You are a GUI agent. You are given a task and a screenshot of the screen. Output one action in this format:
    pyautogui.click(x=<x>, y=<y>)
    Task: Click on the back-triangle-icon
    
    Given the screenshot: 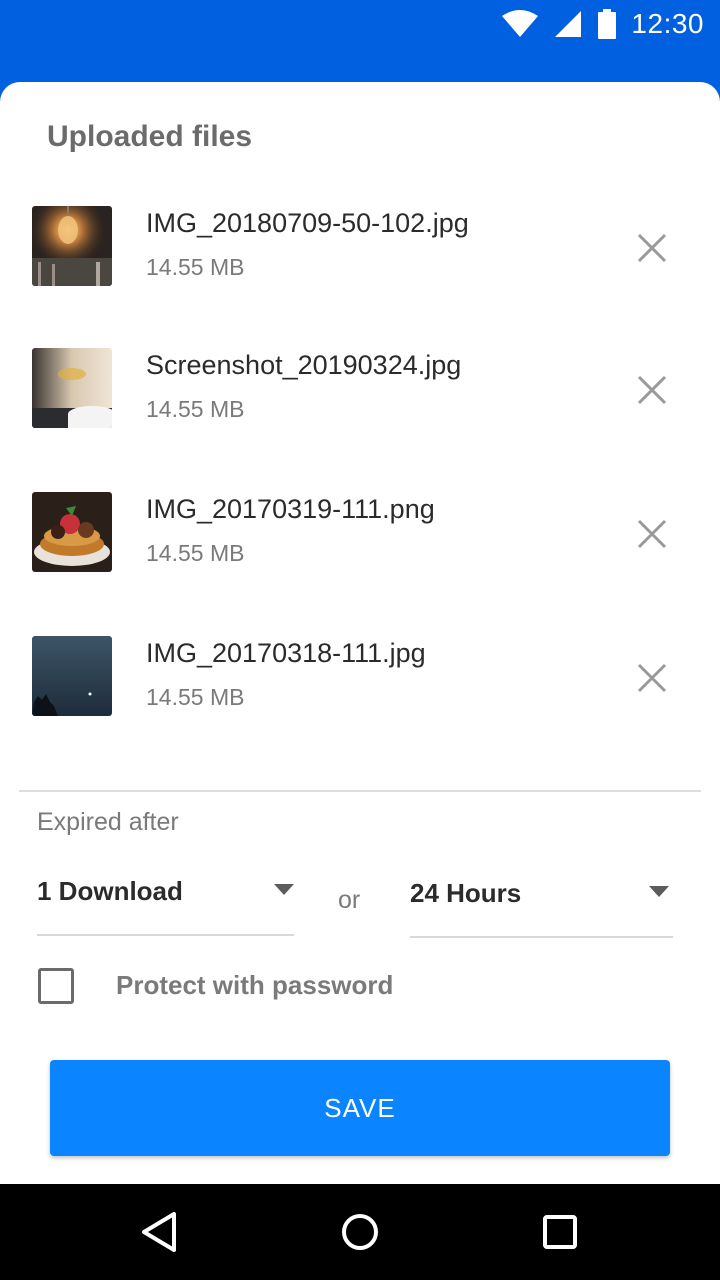 What is the action you would take?
    pyautogui.click(x=159, y=1232)
    